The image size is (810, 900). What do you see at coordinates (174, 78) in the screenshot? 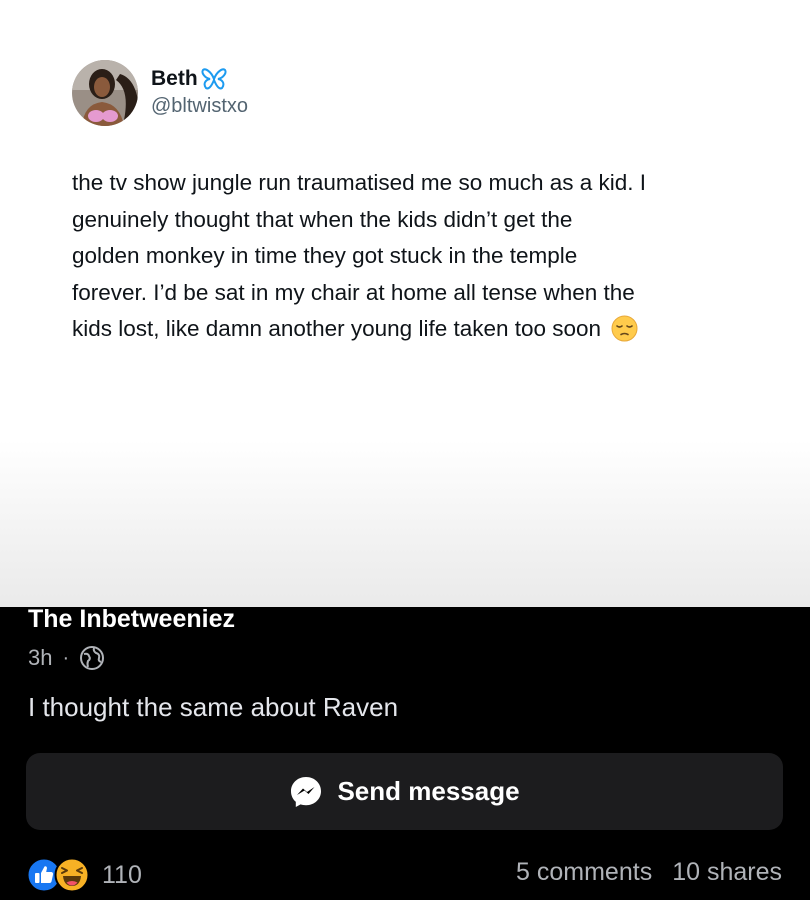
I see `tweet-author-name: Beth` at bounding box center [174, 78].